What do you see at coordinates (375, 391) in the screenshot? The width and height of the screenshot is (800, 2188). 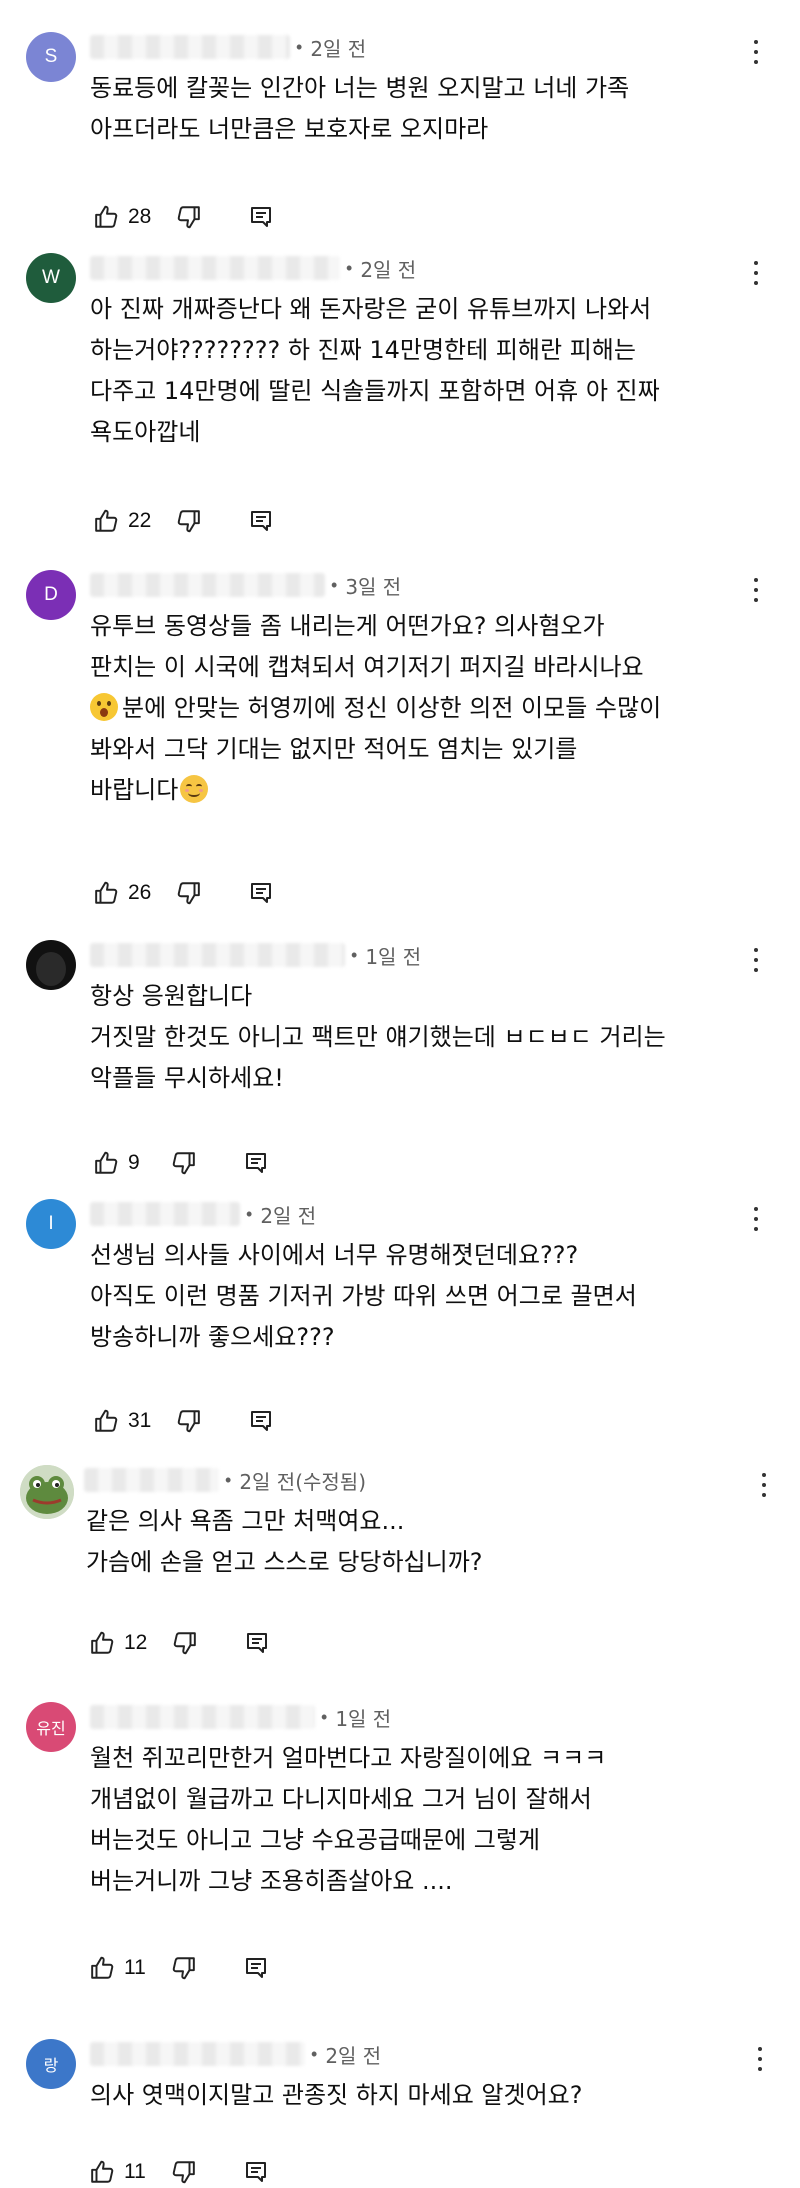 I see `comment-line: 다주고 14만명에 딸린 식솔들까지 포함하면 어휴 아 진짜` at bounding box center [375, 391].